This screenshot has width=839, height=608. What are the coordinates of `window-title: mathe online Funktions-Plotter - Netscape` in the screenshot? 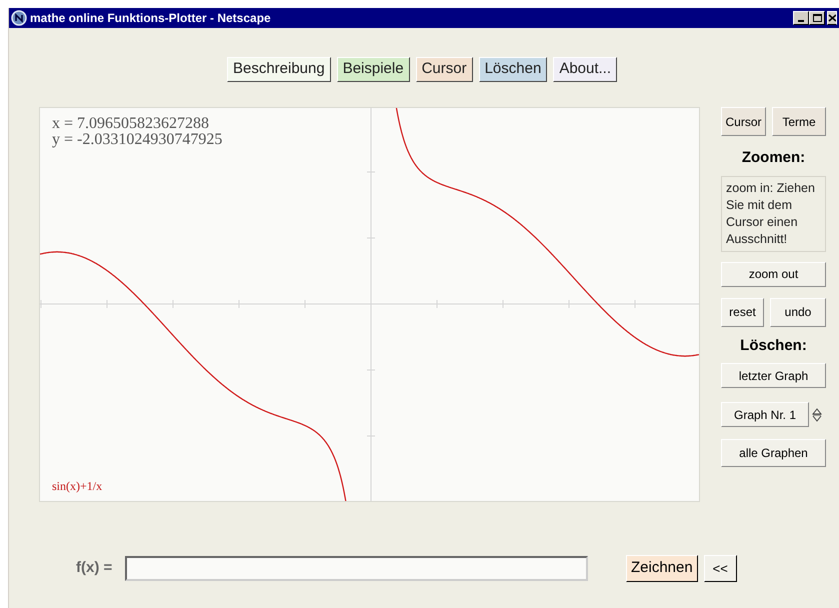 It's located at (151, 18).